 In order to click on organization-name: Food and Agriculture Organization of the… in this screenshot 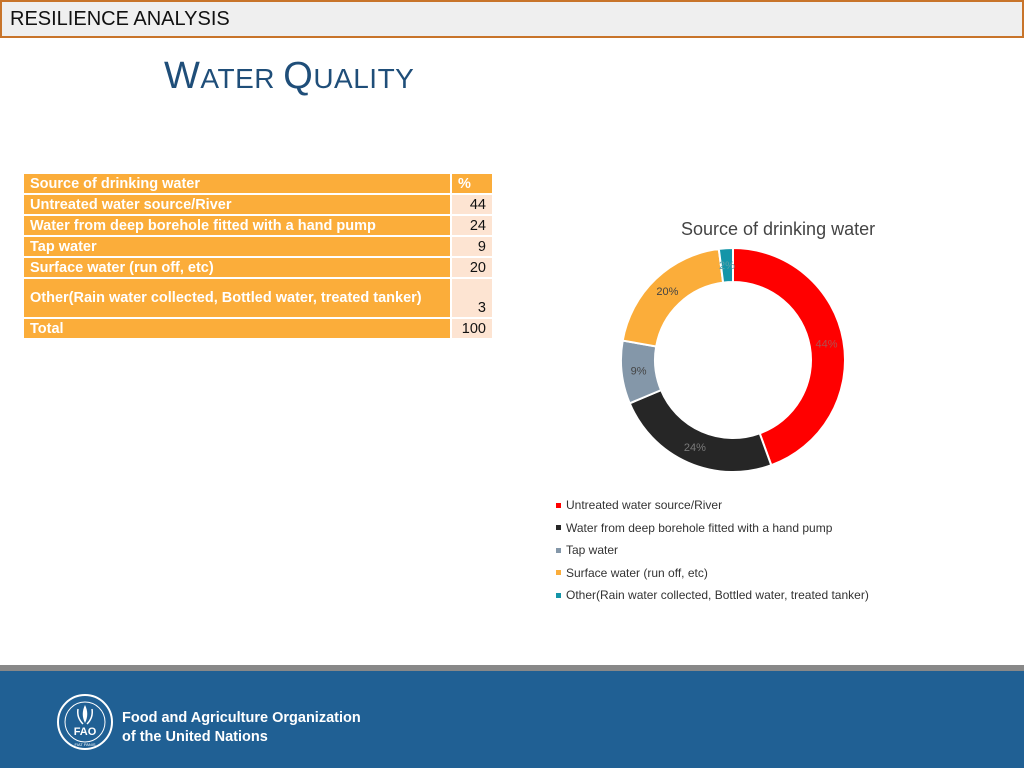, I will do `click(241, 728)`.